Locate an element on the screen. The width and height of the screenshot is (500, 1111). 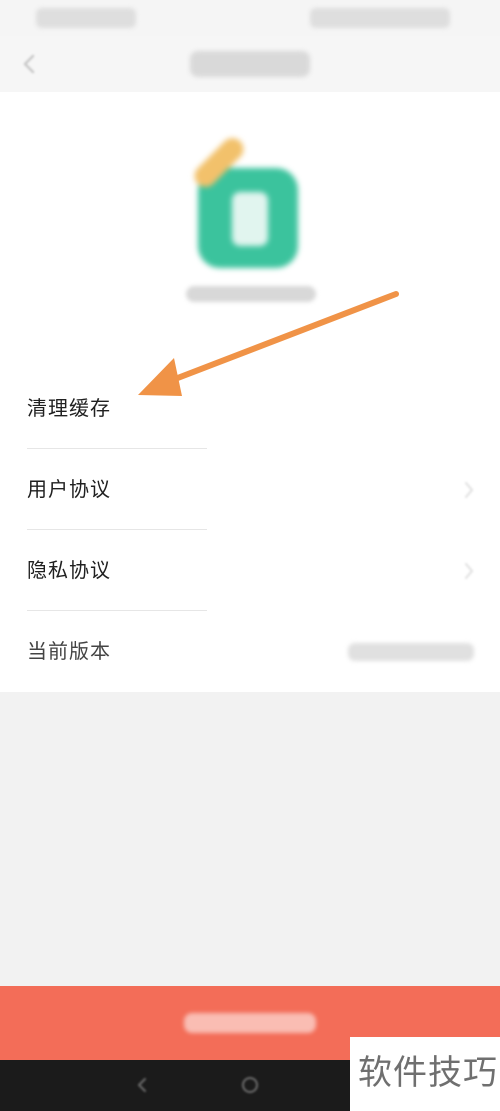
watermark: 软件技巧 is located at coordinates (425, 1074).